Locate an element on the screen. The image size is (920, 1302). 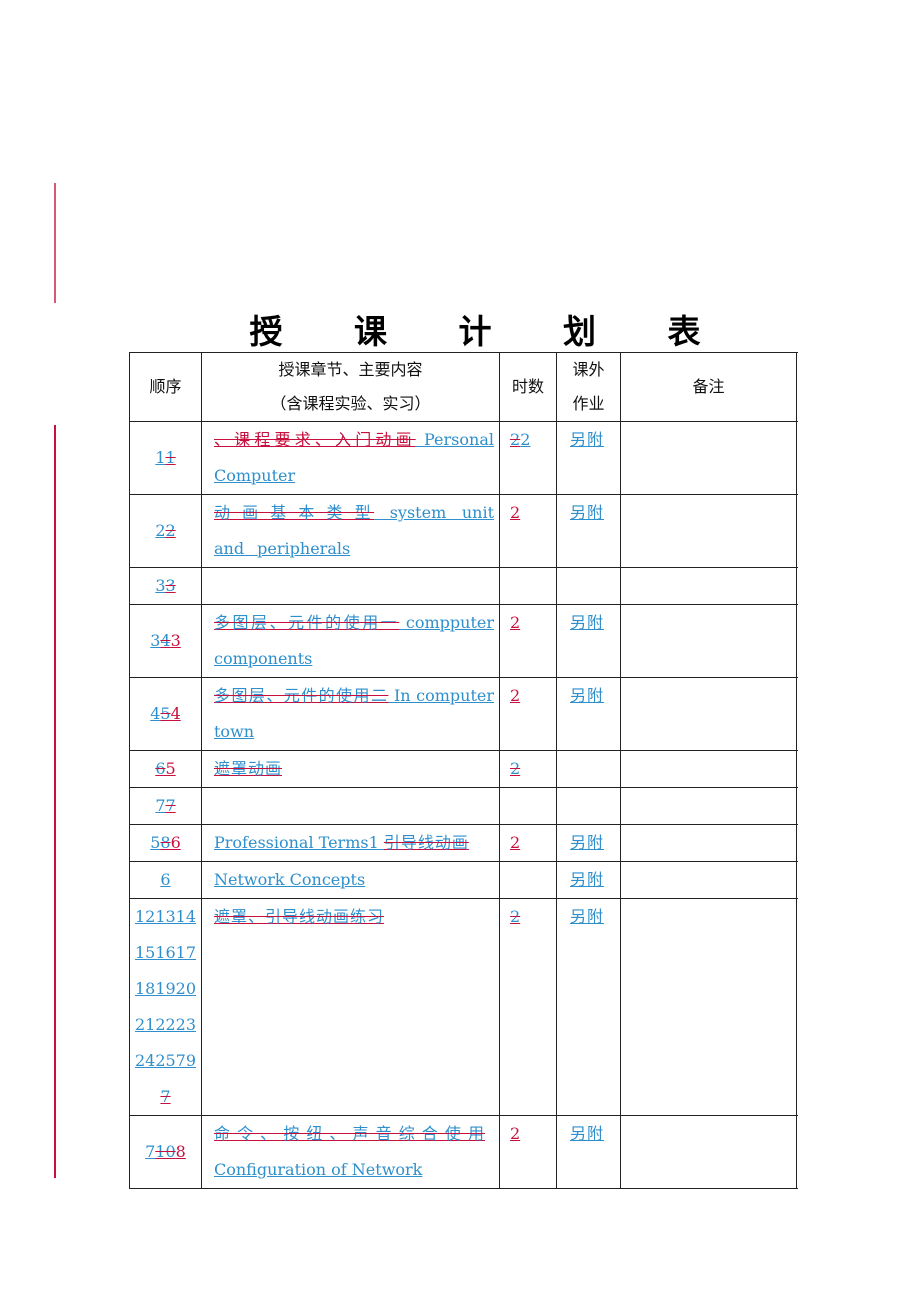
seq-cell: 77 is located at coordinates (165, 806).